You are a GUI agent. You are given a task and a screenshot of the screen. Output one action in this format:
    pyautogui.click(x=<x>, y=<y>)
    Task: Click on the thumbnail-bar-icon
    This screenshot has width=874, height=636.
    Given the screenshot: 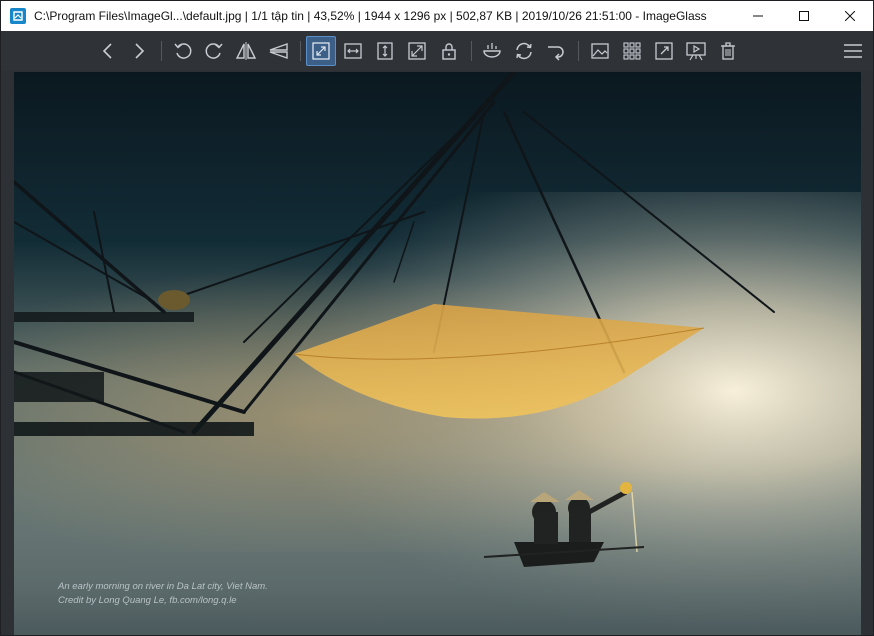 What is the action you would take?
    pyautogui.click(x=600, y=51)
    